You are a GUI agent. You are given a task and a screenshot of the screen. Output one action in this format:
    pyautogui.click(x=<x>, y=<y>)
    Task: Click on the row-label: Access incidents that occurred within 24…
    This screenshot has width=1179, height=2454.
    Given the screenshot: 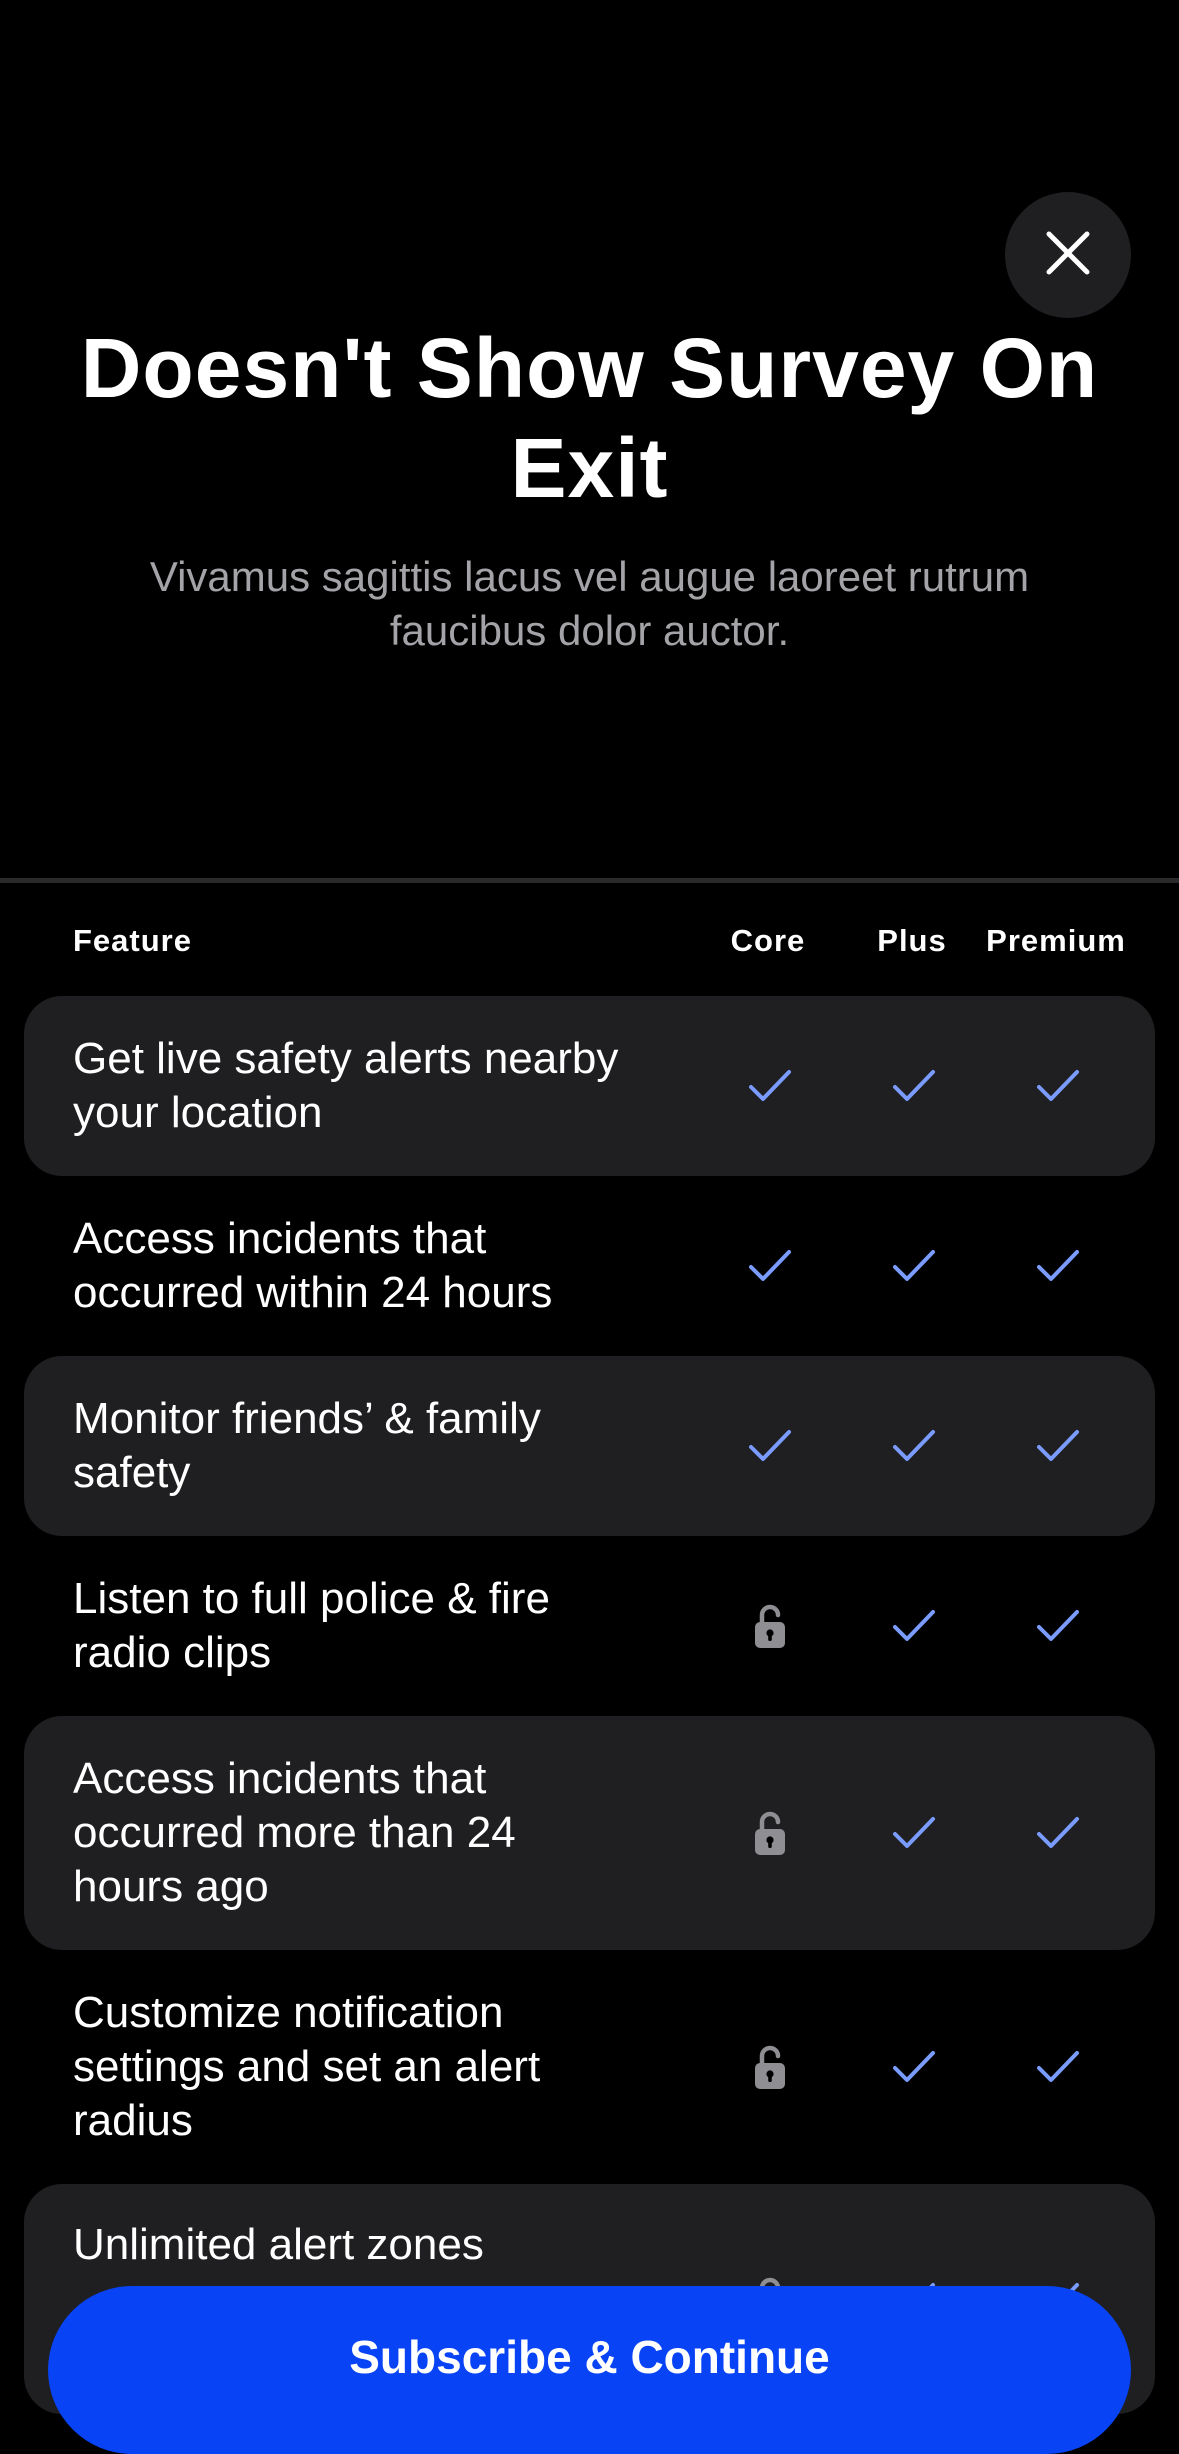 What is the action you would take?
    pyautogui.click(x=313, y=1265)
    